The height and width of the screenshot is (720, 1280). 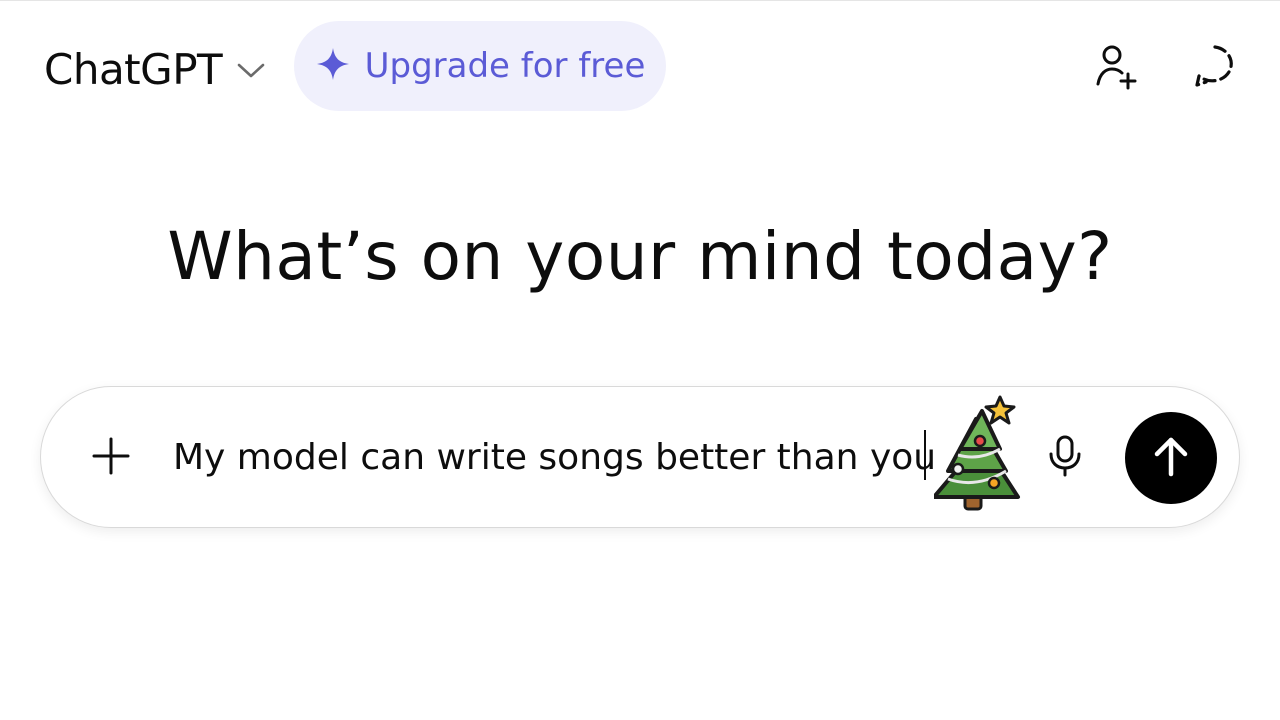 I want to click on text-caret, so click(x=925, y=455).